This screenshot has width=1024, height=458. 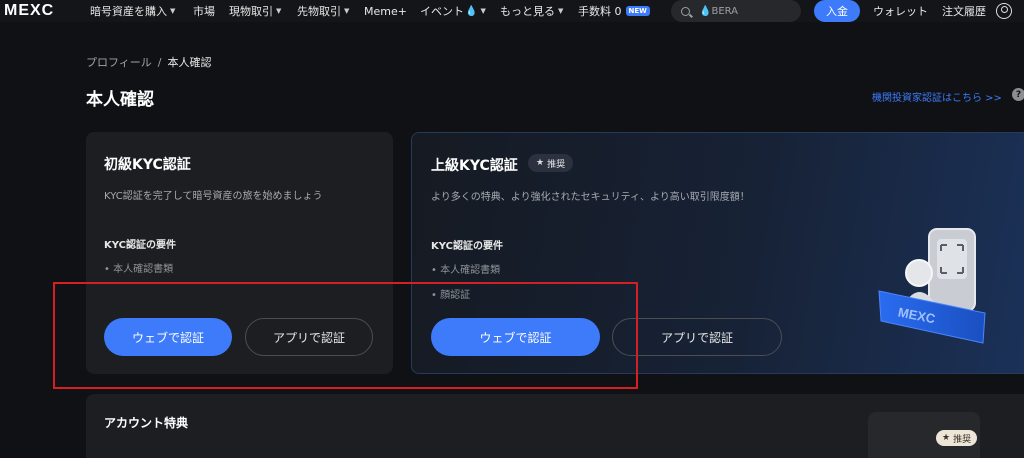 What do you see at coordinates (556, 164) in the screenshot?
I see `recommended-badge-label: 推奨` at bounding box center [556, 164].